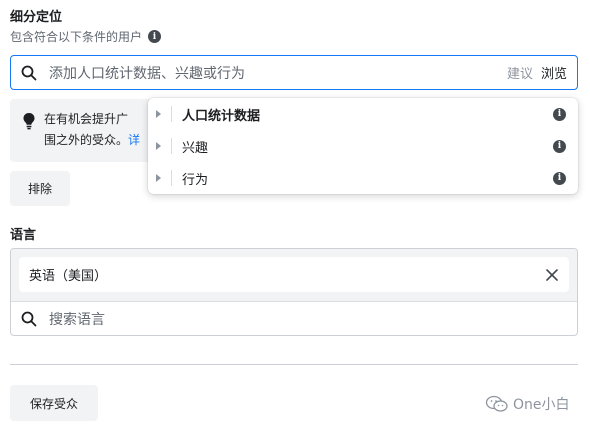  What do you see at coordinates (541, 405) in the screenshot?
I see `watermark-text: One小白` at bounding box center [541, 405].